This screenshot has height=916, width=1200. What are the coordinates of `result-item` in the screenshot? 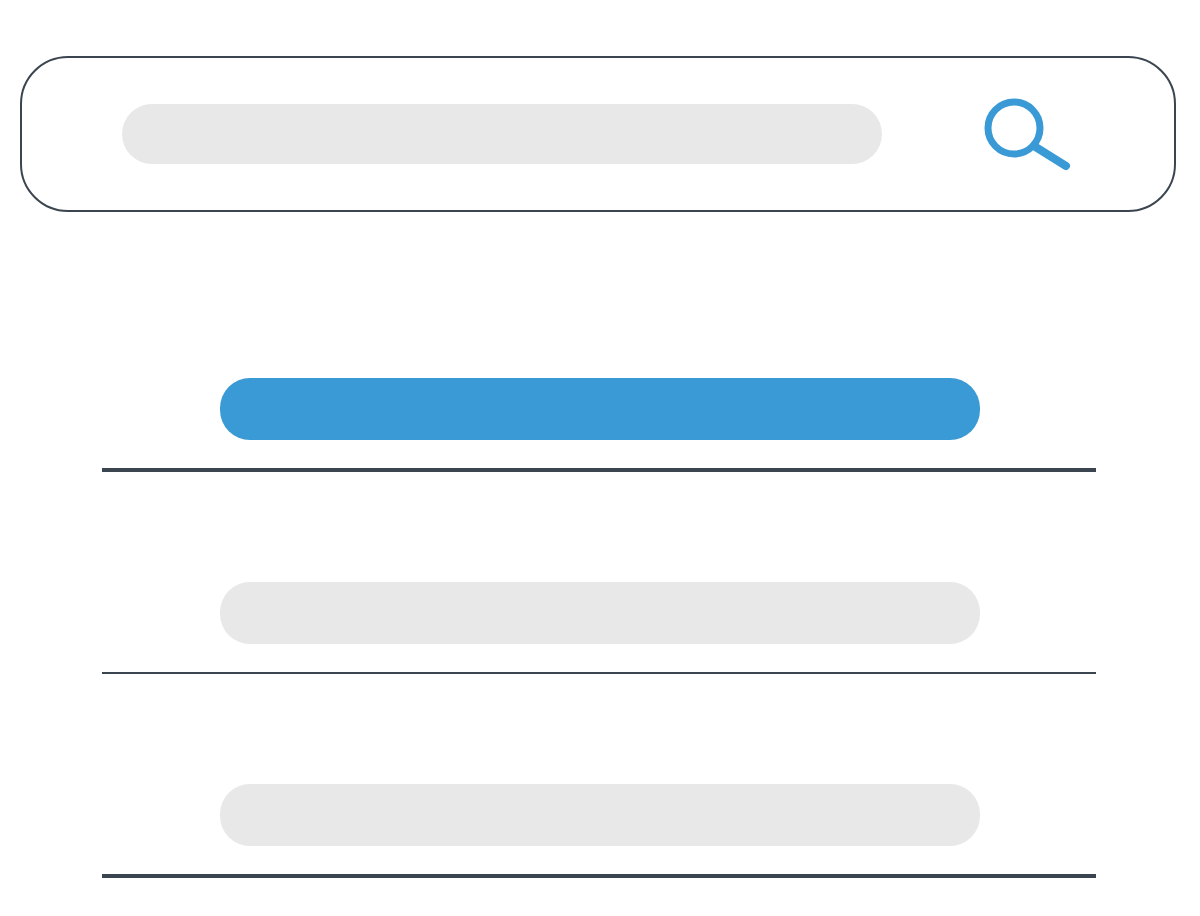 It's located at (599, 409).